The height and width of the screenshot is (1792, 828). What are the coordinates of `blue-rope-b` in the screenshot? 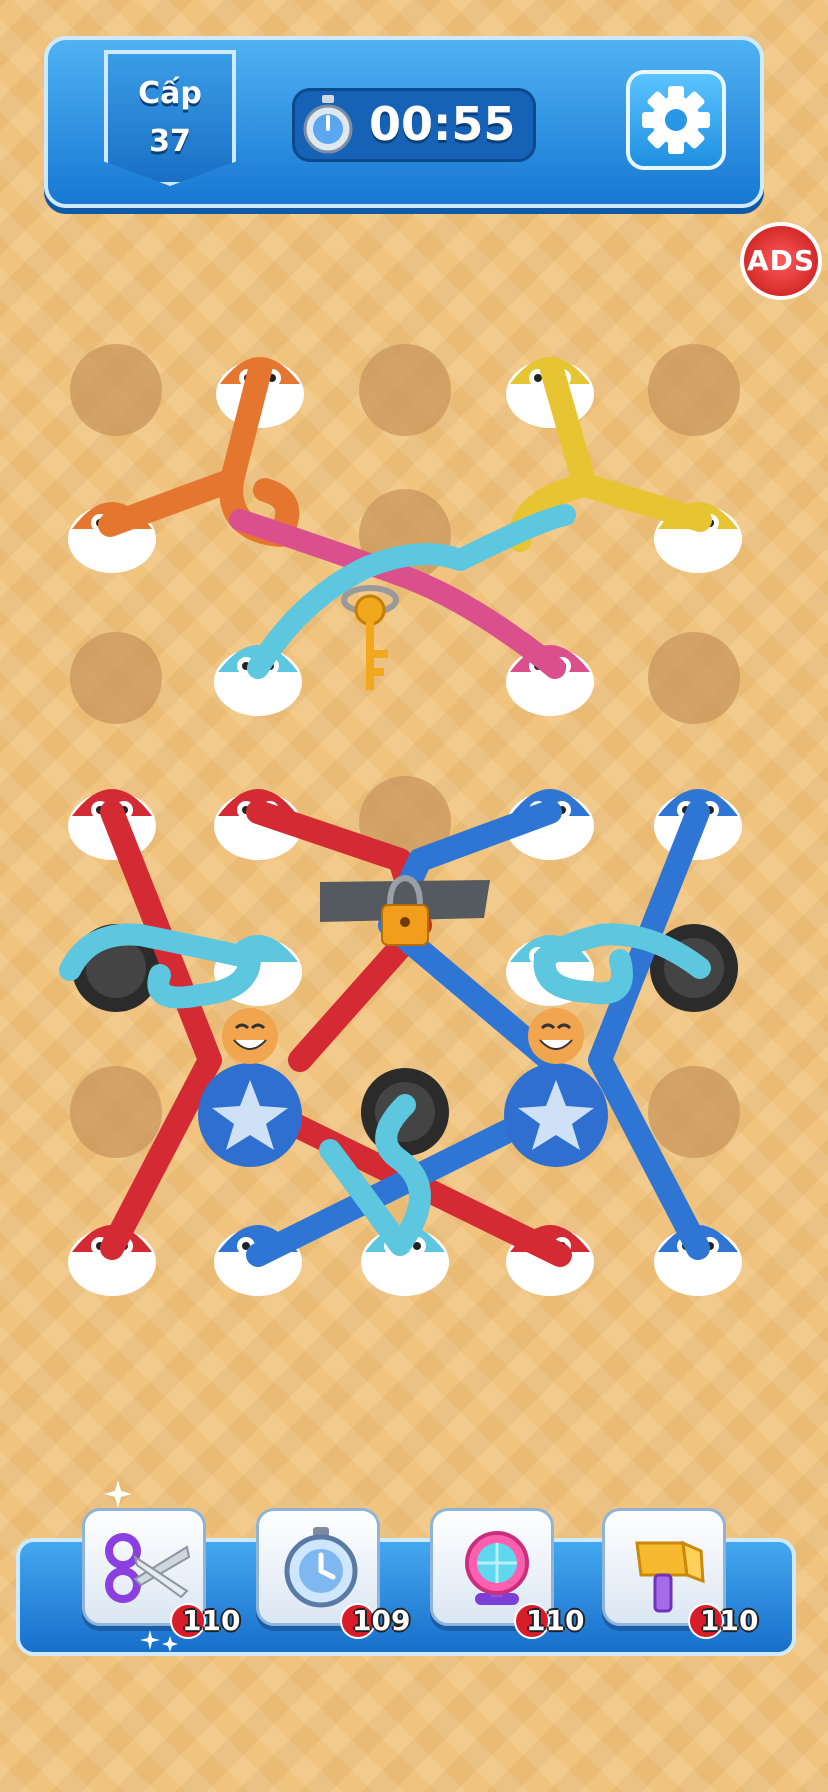 It's located at (649, 1030).